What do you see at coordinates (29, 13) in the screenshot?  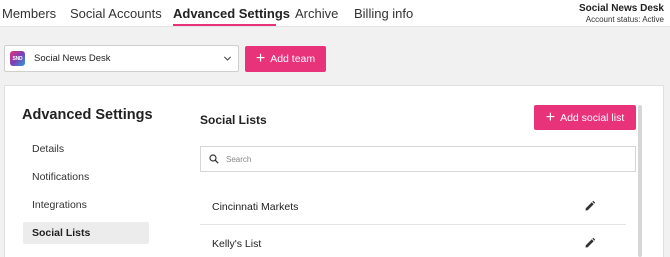 I see `tab-members: Members` at bounding box center [29, 13].